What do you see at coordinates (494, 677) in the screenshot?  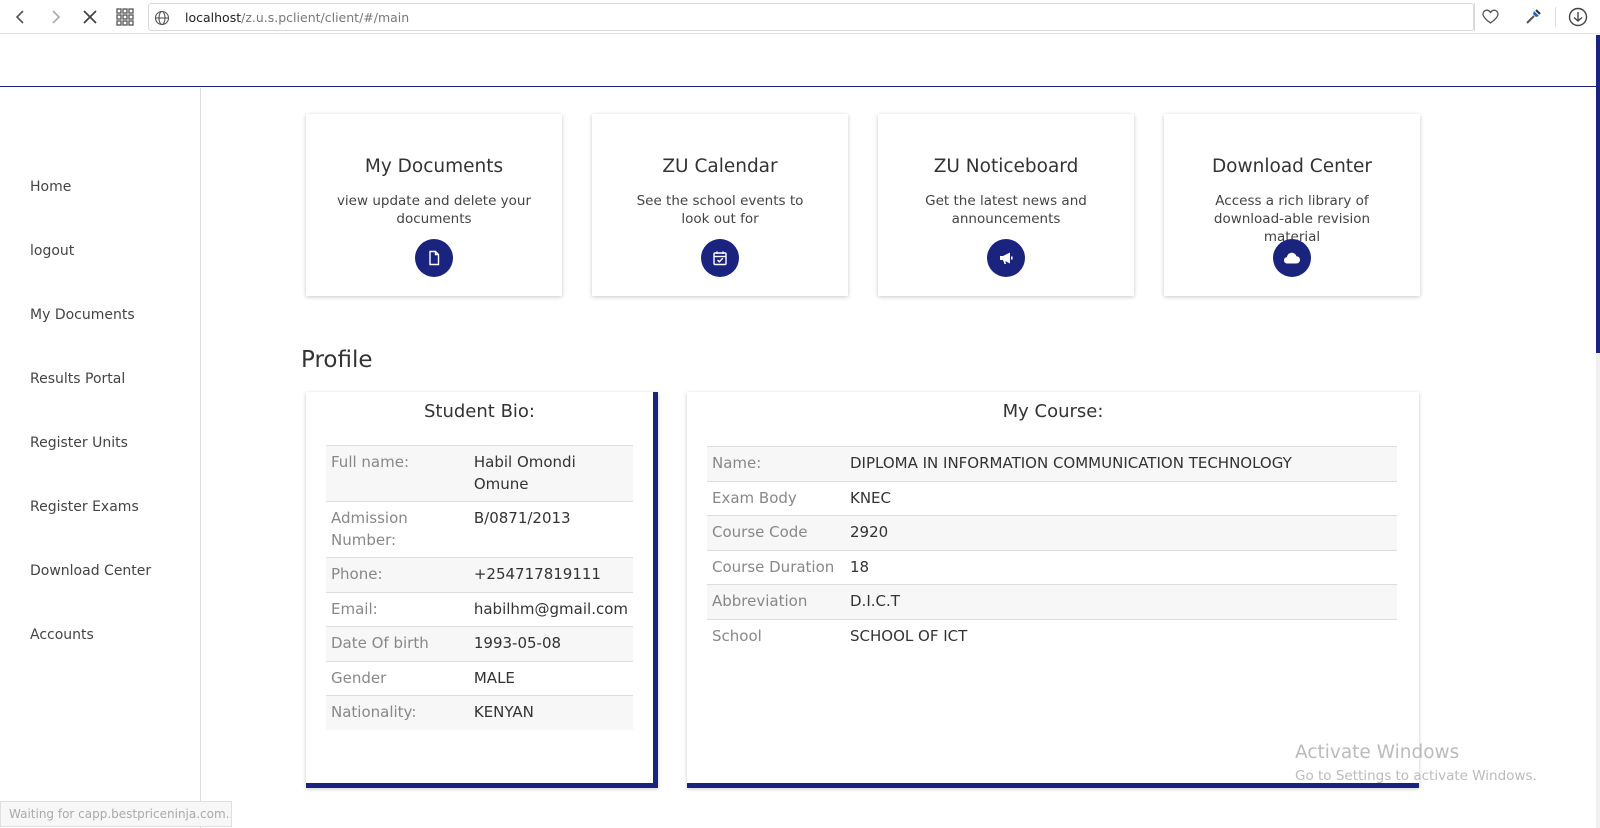 I see `row-value: MALE` at bounding box center [494, 677].